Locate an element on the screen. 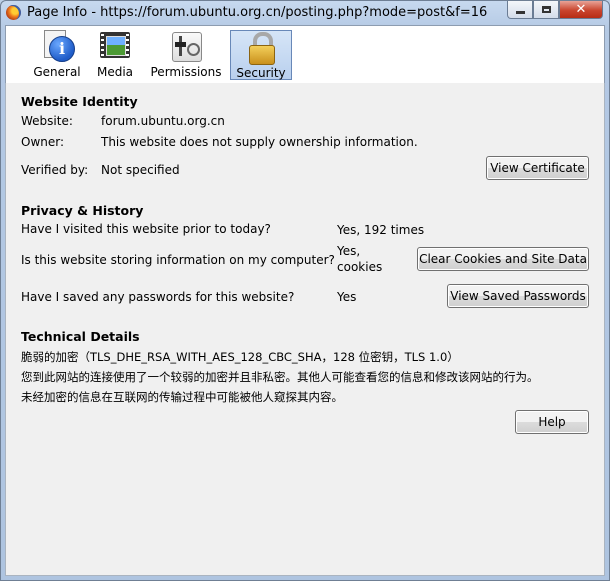 This screenshot has height=581, width=610. privacy-history-heading: Privacy & History is located at coordinates (82, 210).